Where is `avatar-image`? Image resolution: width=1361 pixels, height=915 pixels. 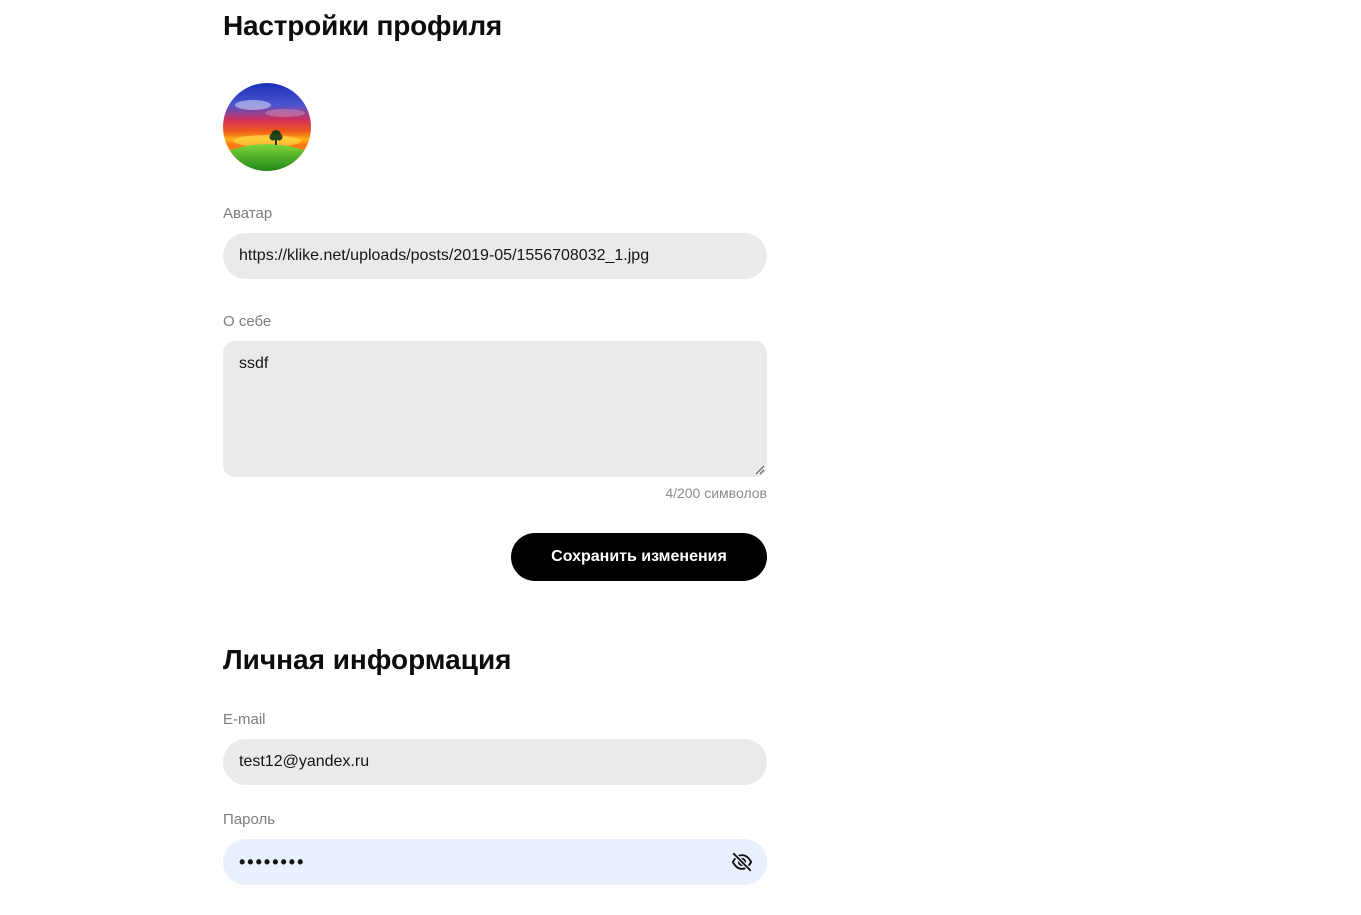 avatar-image is located at coordinates (267, 127).